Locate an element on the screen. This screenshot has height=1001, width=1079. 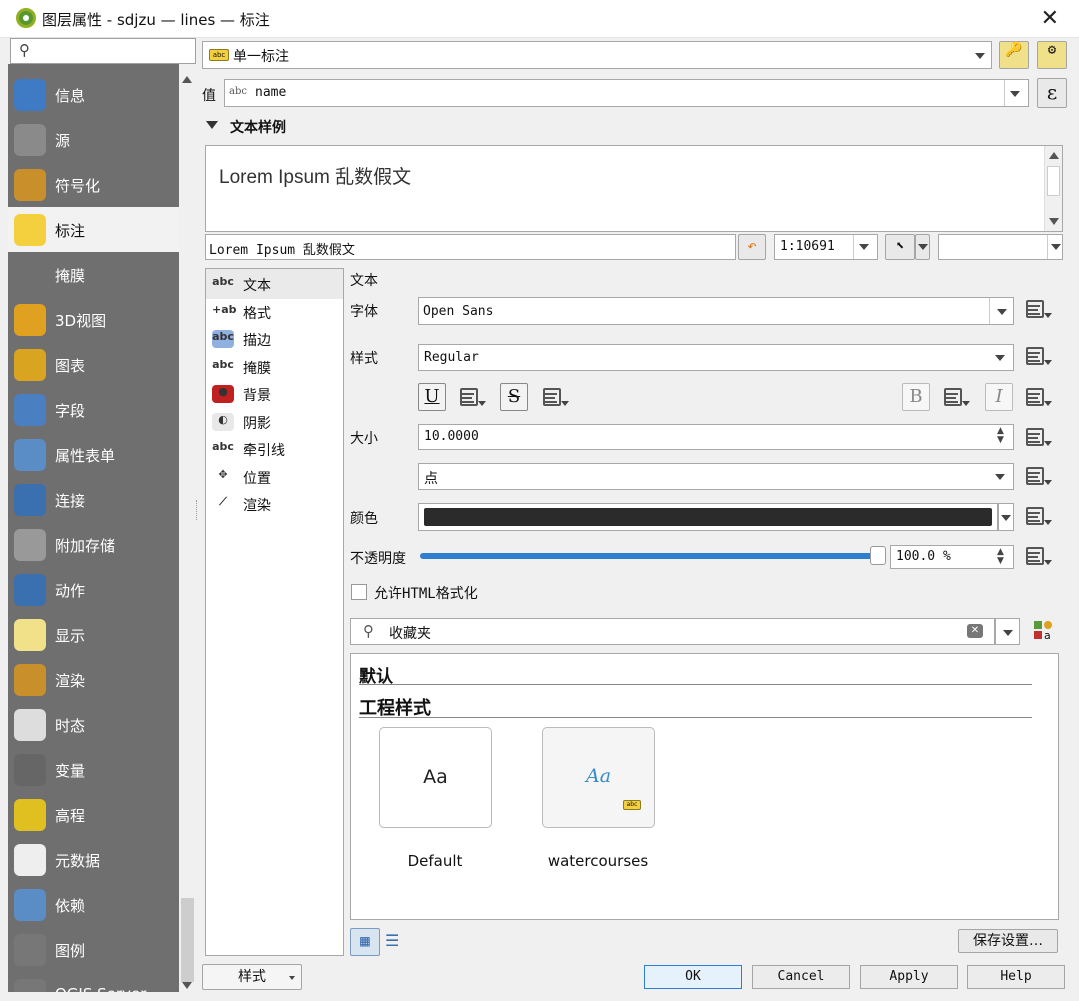
tree-item: ✥ 位置 is located at coordinates (275, 478).